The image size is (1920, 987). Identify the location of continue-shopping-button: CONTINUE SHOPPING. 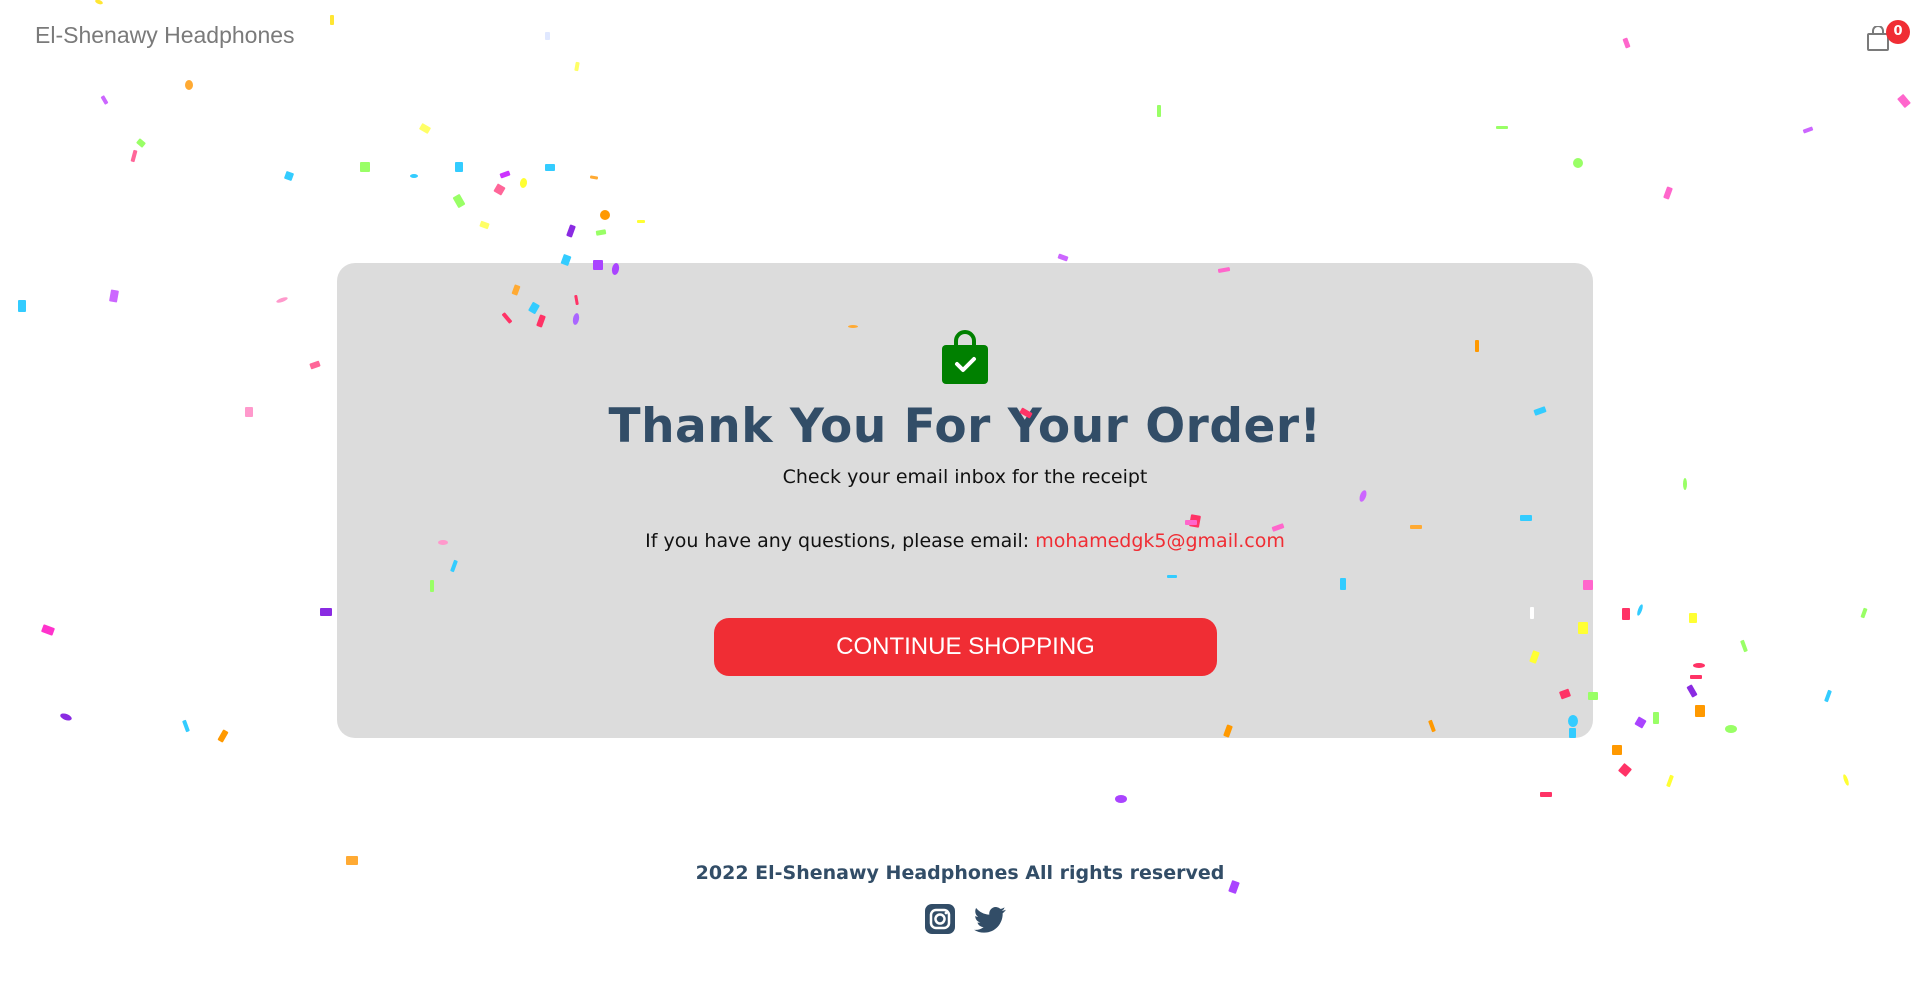
(965, 647).